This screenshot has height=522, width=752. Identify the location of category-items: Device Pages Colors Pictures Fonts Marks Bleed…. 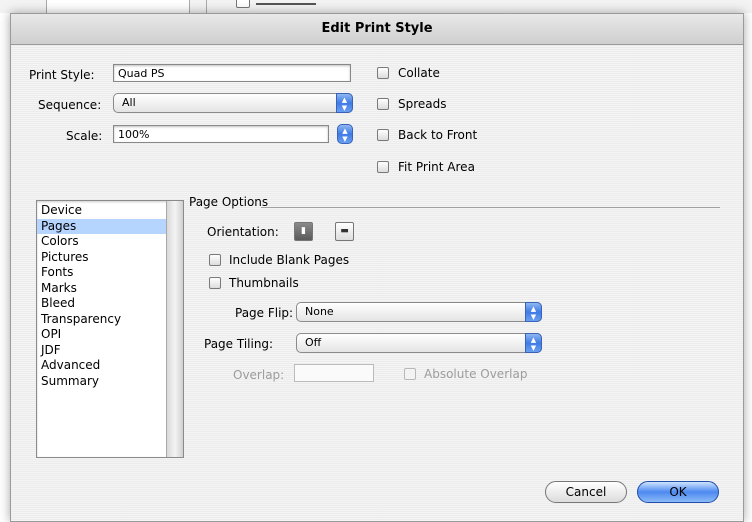
(101, 296).